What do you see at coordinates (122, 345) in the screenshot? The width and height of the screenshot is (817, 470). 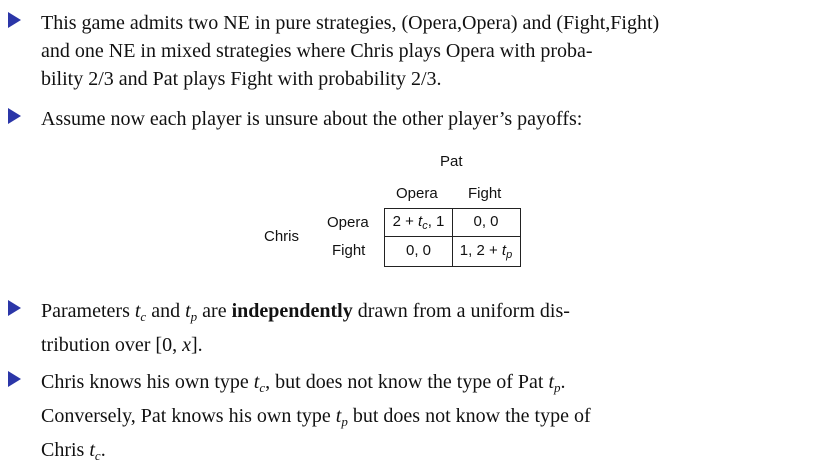 I see `bullet-3-line-2: tribution over [0, x].` at bounding box center [122, 345].